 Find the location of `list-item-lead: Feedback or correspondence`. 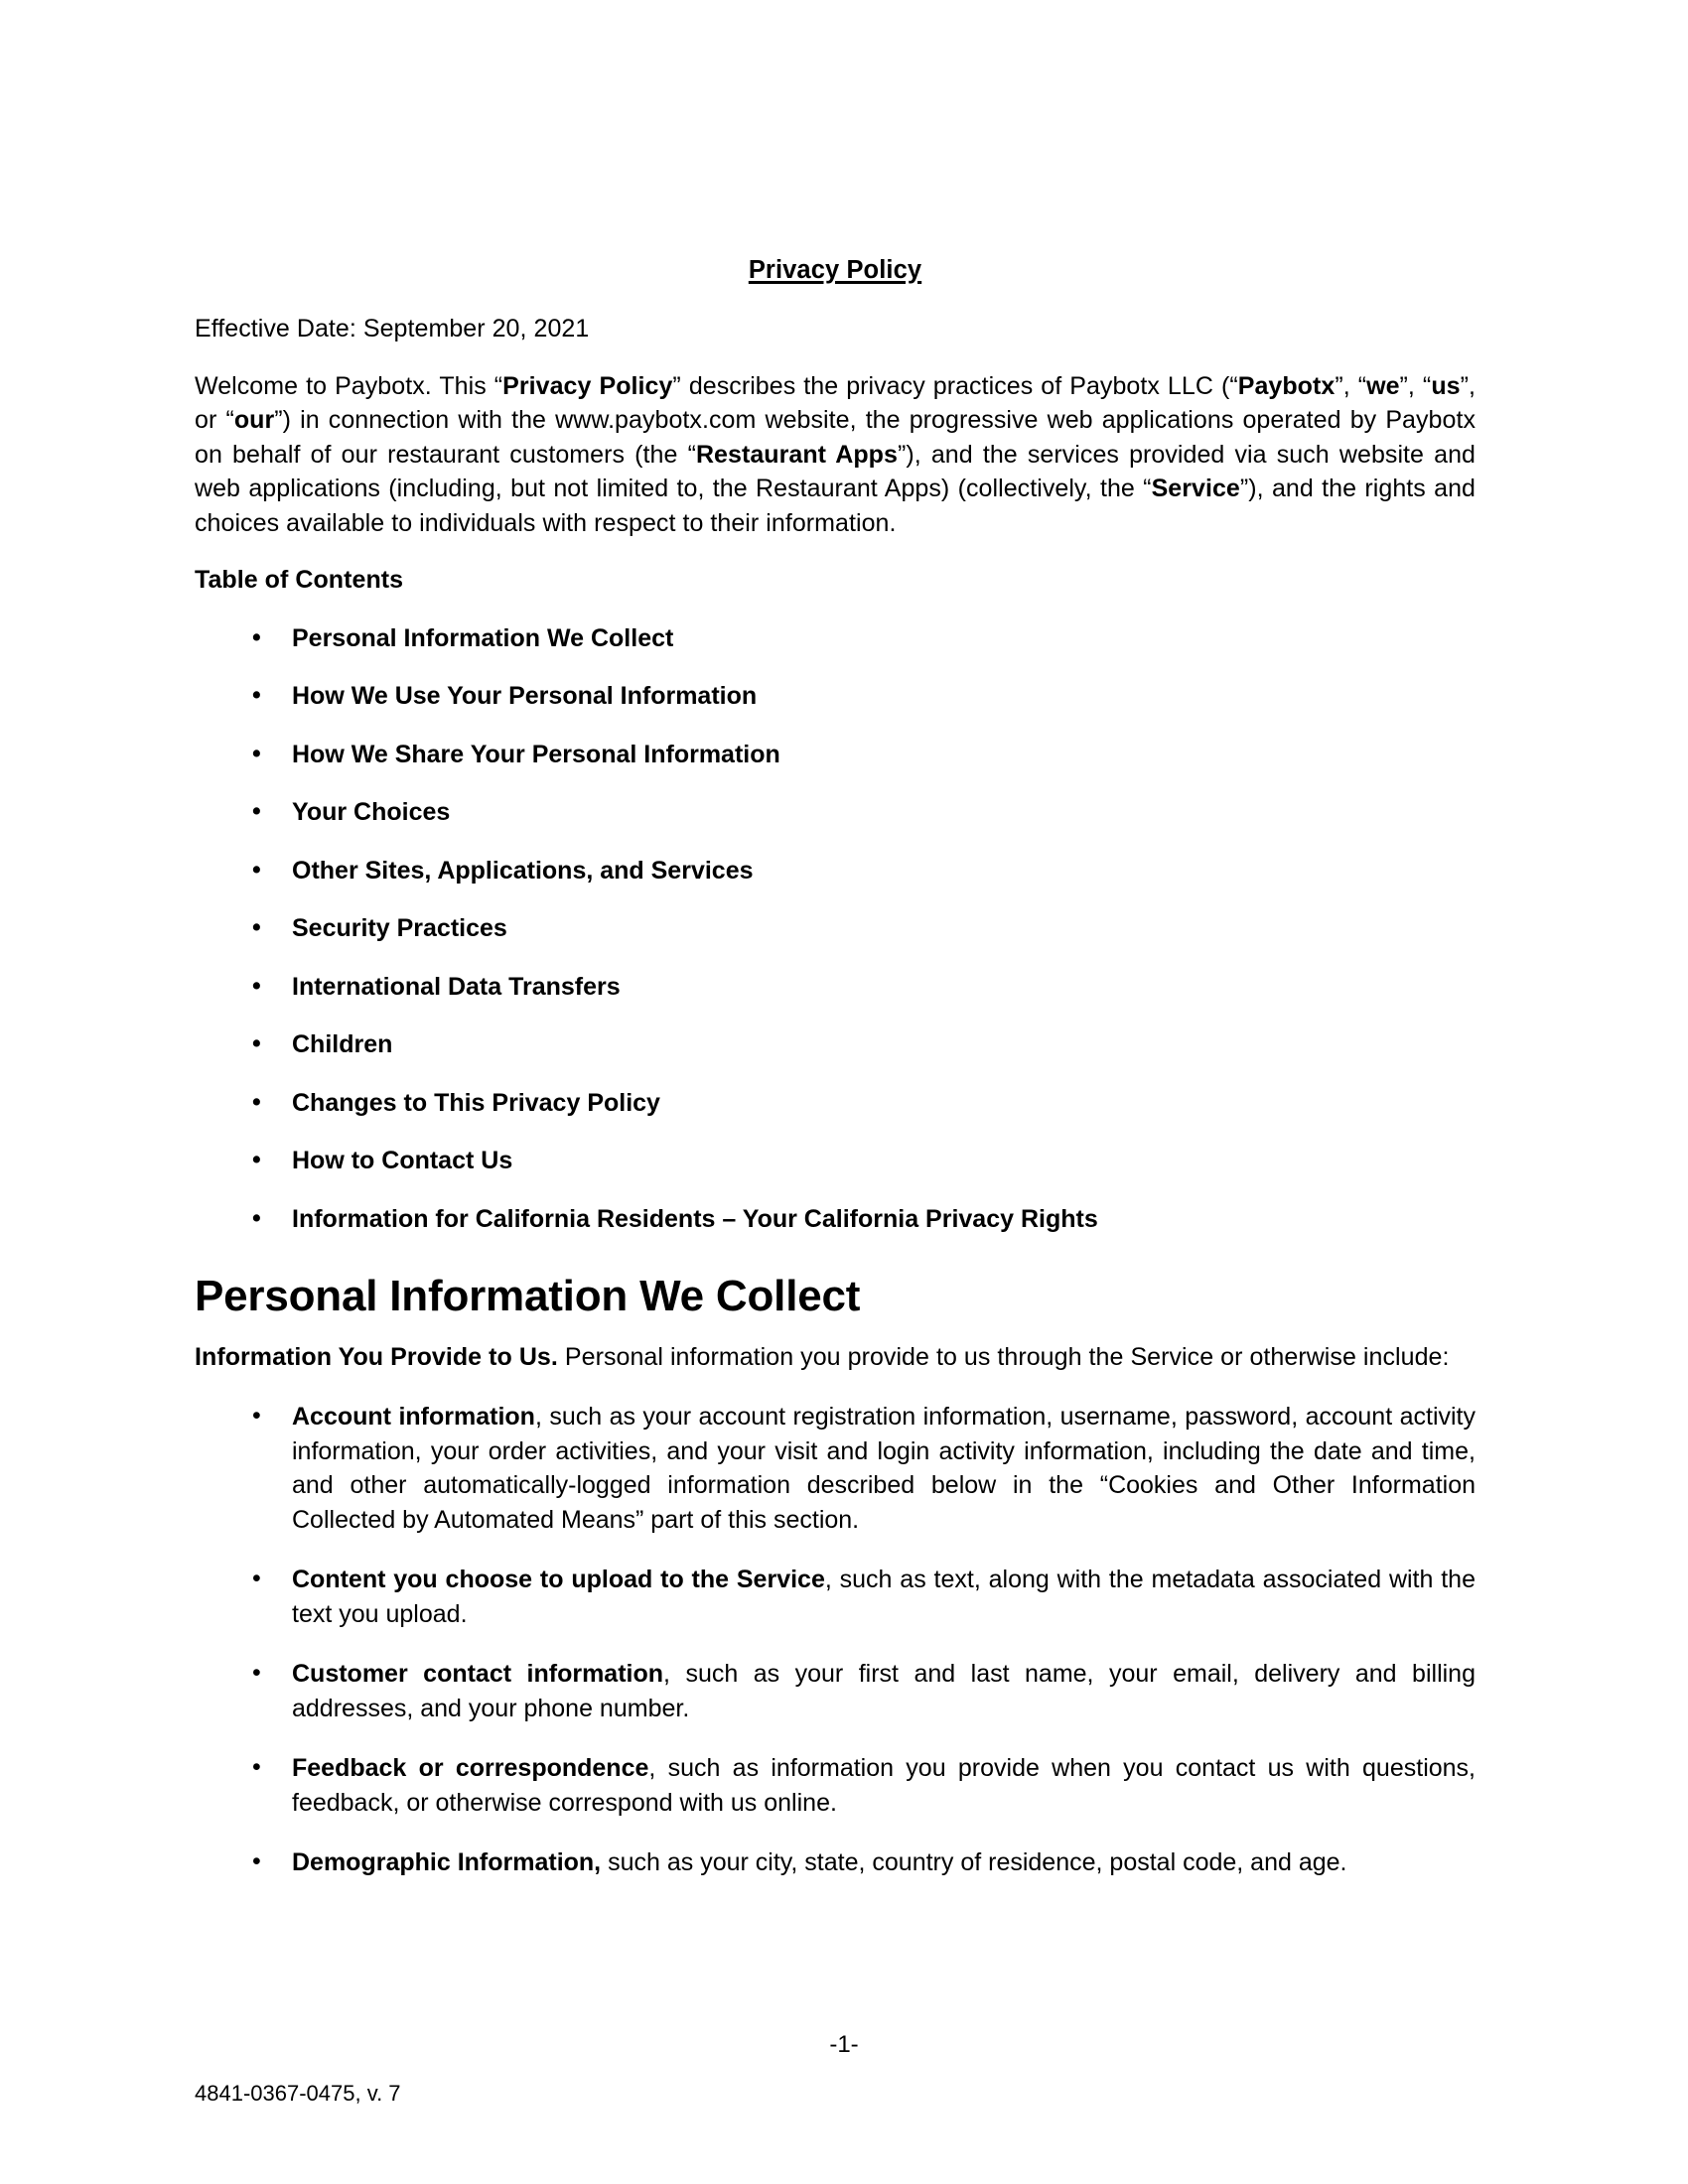

list-item-lead: Feedback or correspondence is located at coordinates (470, 1768).